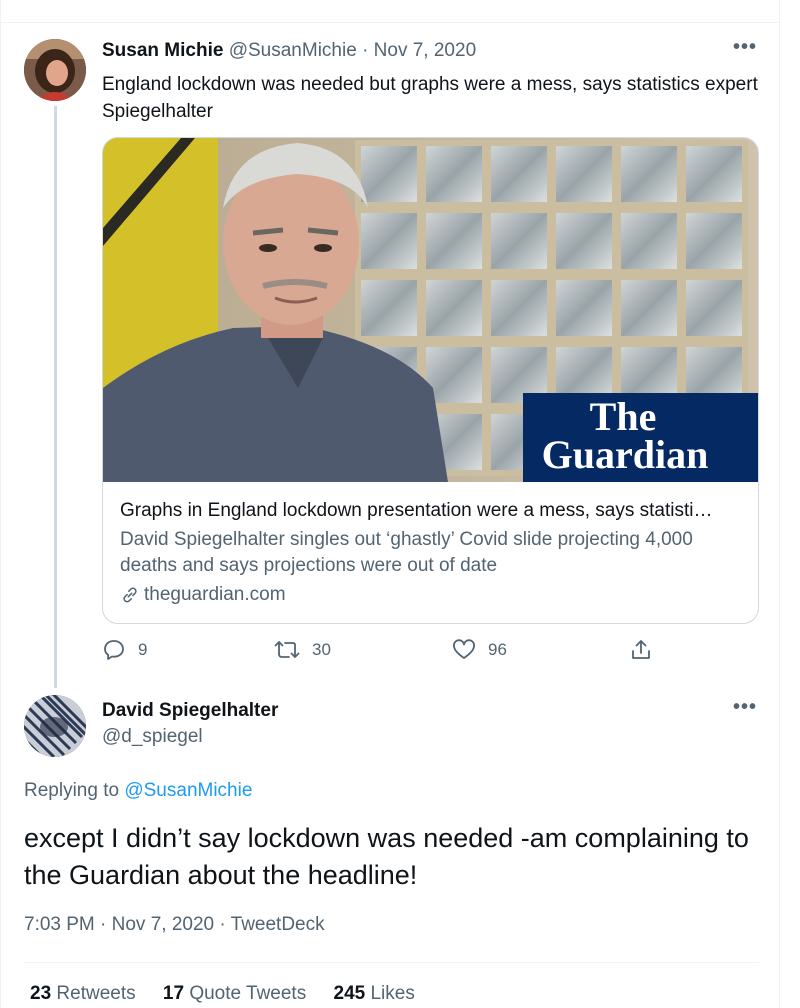 The width and height of the screenshot is (800, 1008). I want to click on tweet2-stats: 23 Retweets 17 Quote Tweets 245 Likes, so click(233, 994).